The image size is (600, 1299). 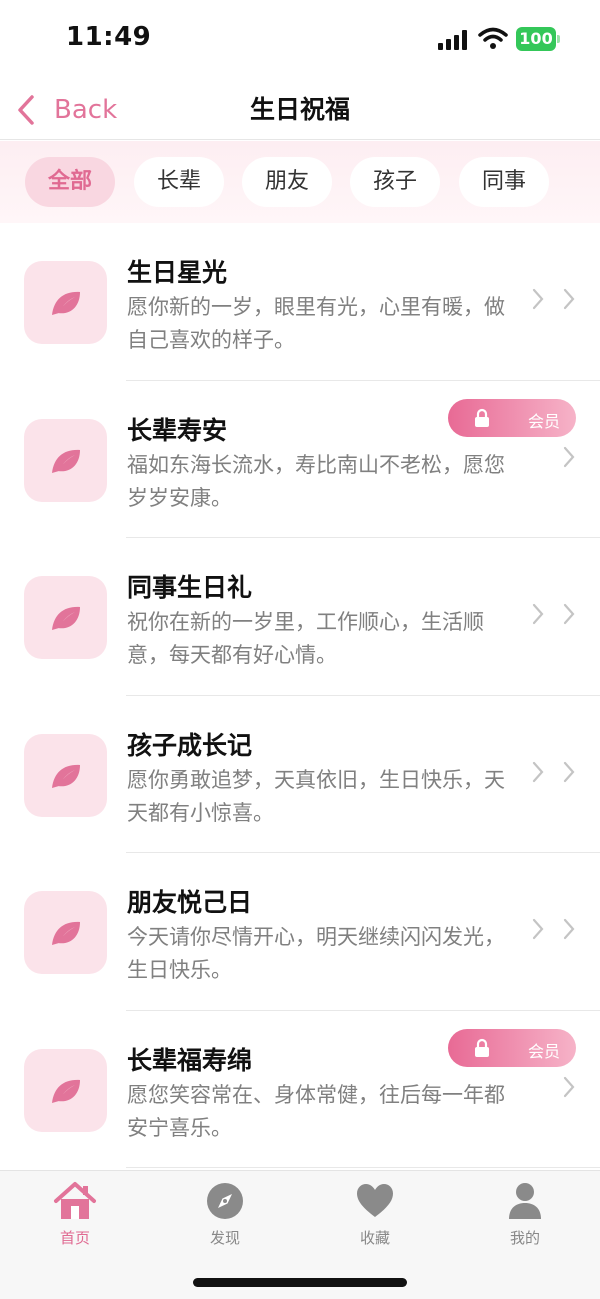 What do you see at coordinates (493, 38) in the screenshot?
I see `wifi-icon` at bounding box center [493, 38].